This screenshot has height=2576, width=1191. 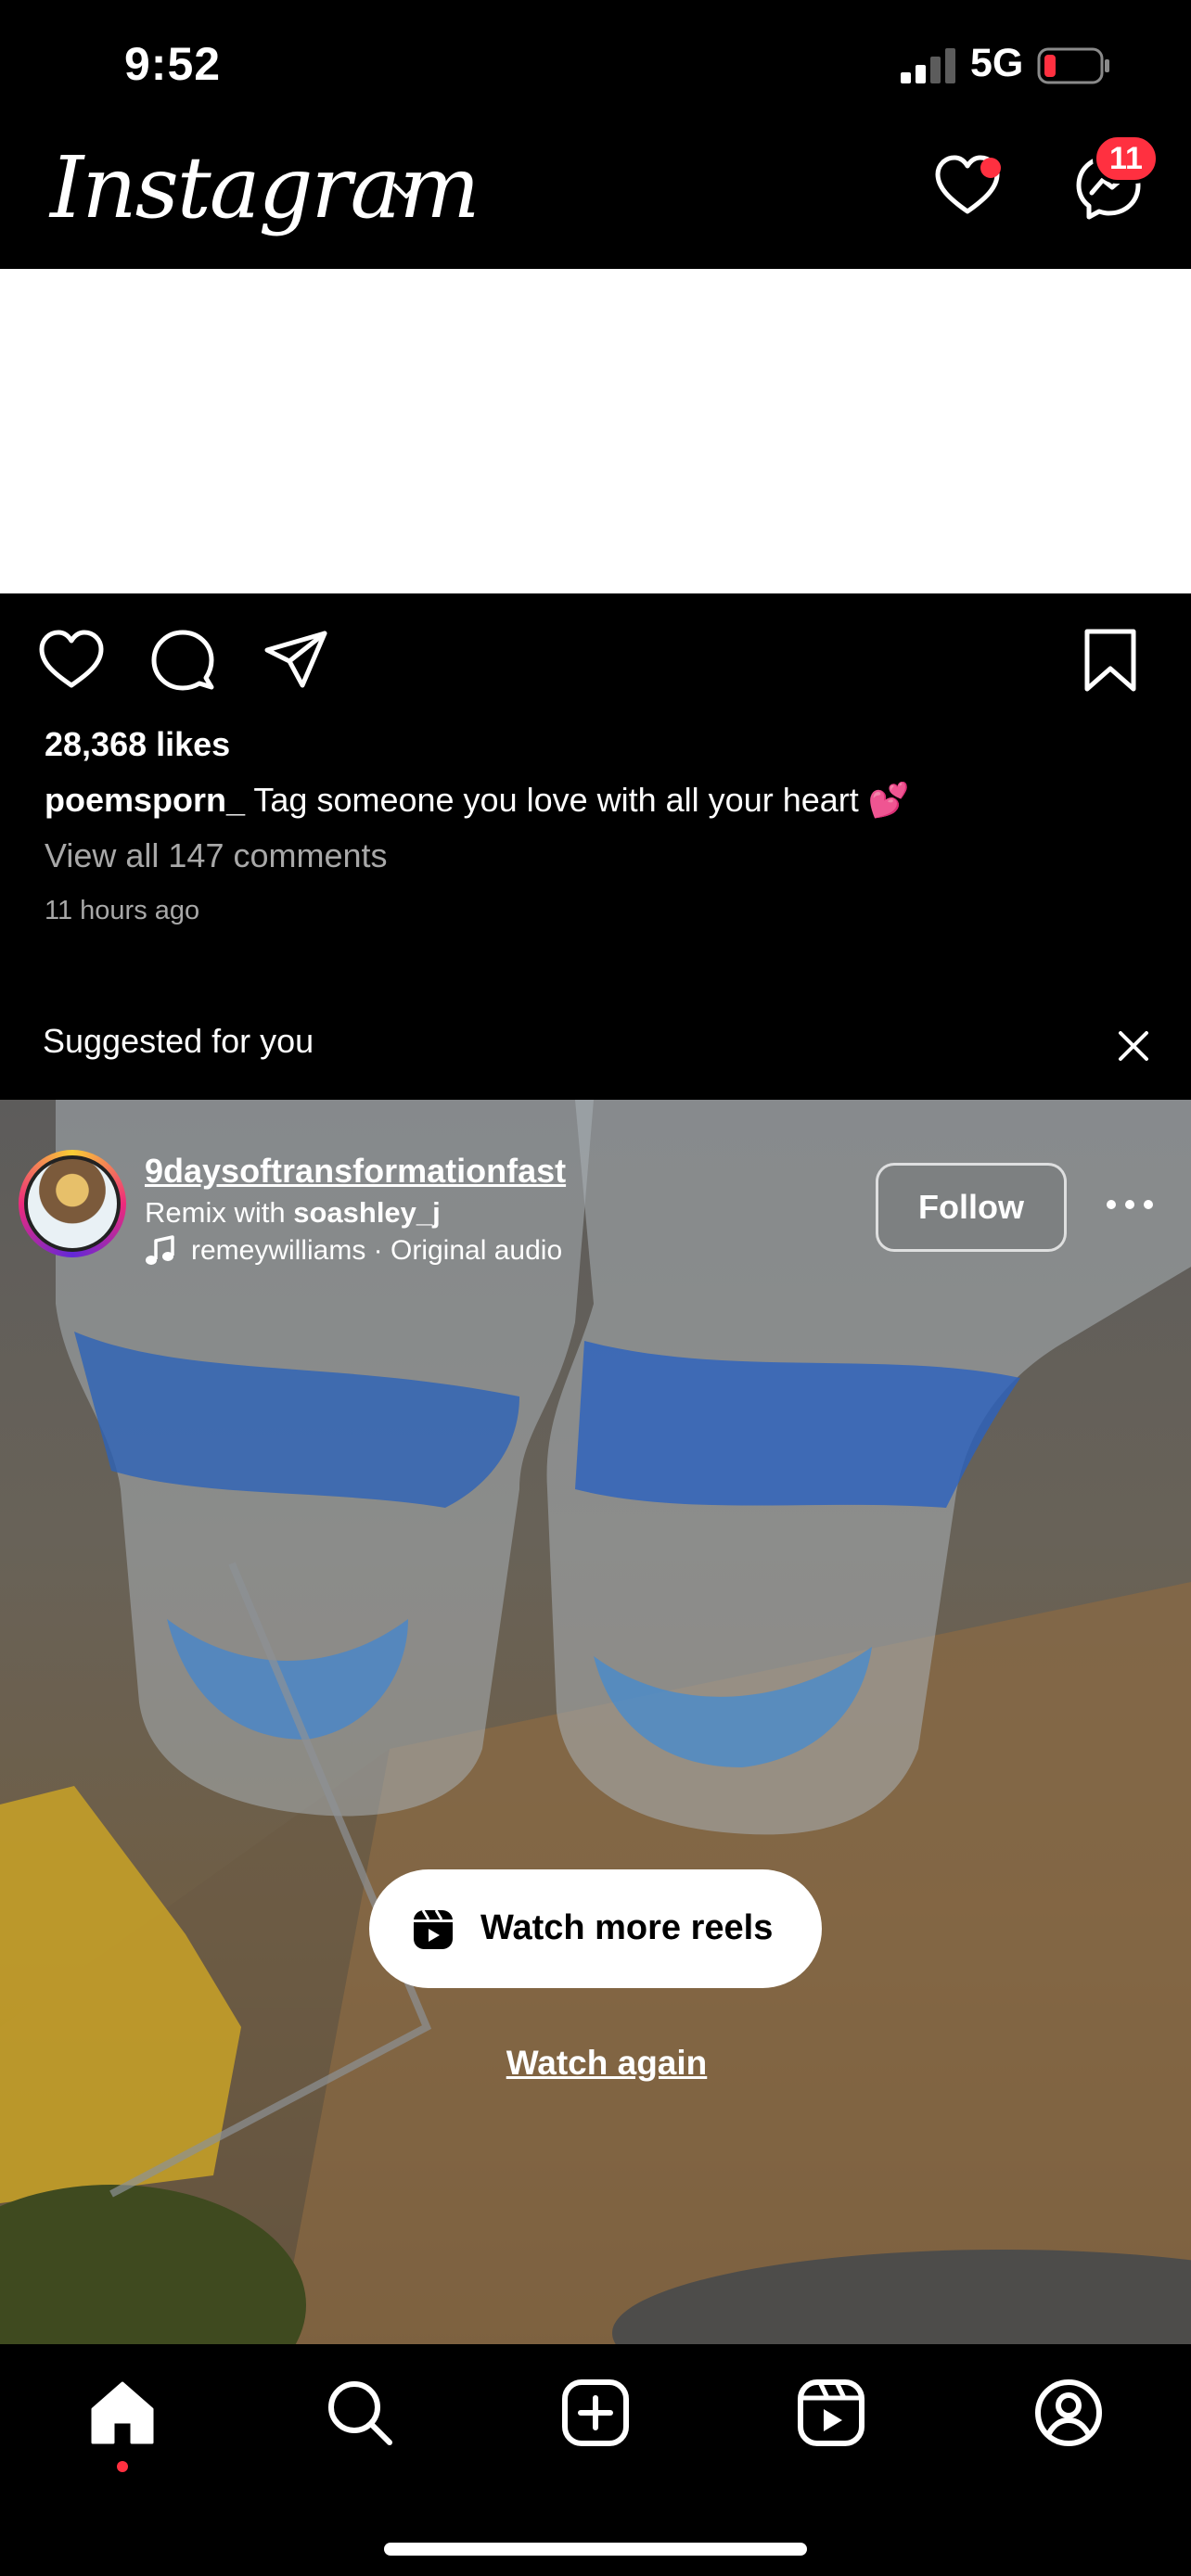 I want to click on status-bar: 9:52 5G, so click(x=595, y=65).